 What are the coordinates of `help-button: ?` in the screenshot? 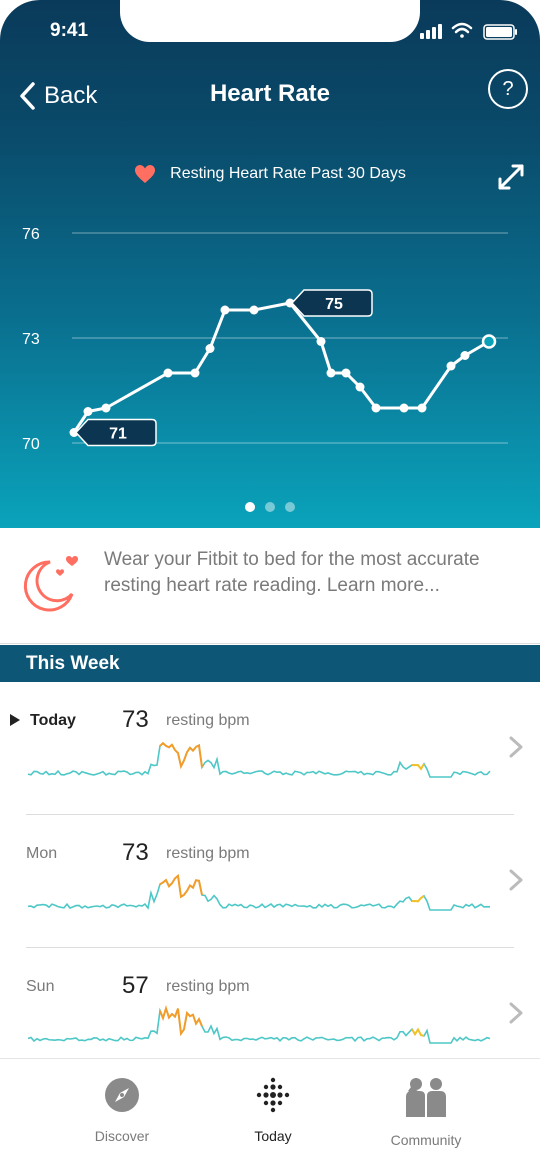 It's located at (508, 89).